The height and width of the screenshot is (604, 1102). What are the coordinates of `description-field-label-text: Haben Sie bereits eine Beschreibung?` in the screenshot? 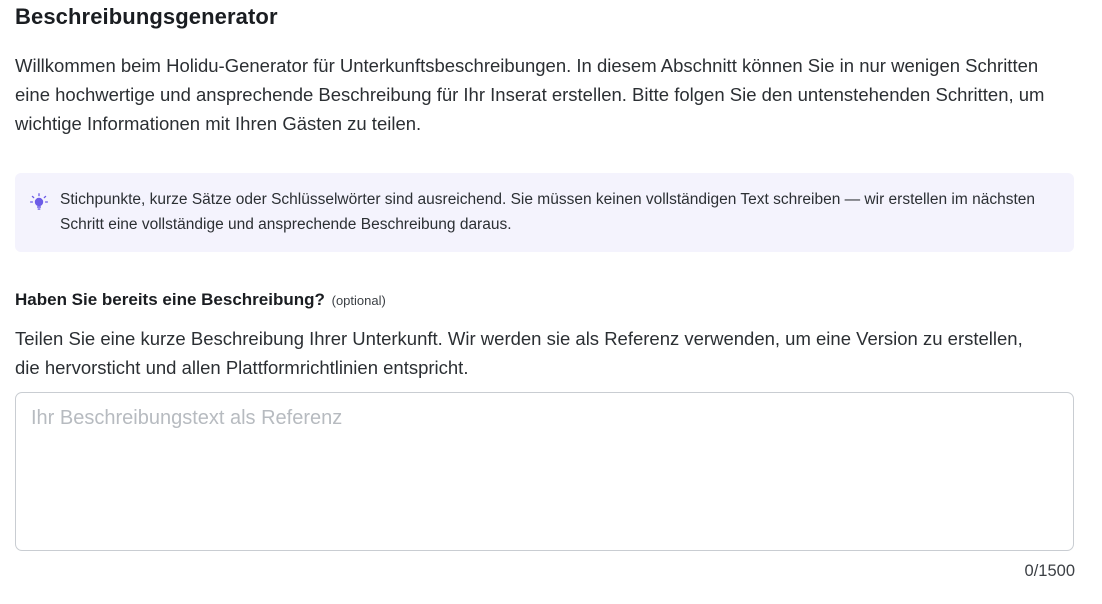 It's located at (170, 299).